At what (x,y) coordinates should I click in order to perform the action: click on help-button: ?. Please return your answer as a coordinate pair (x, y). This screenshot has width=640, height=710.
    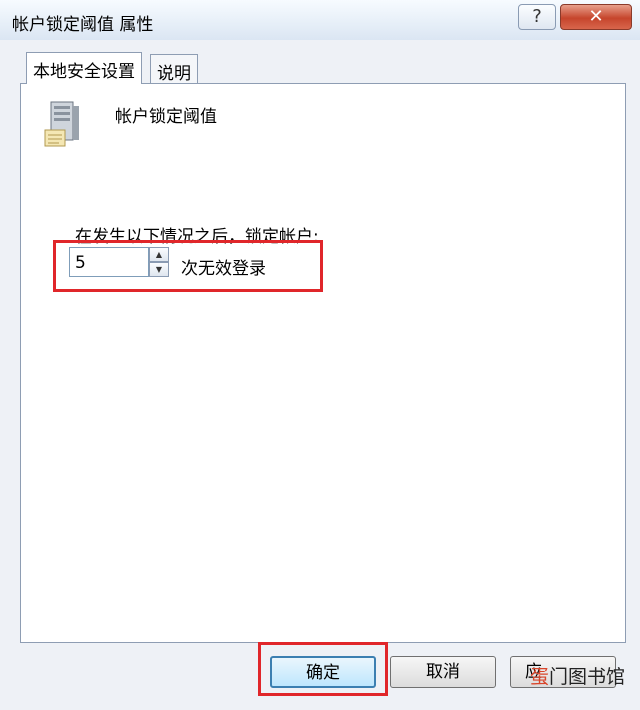
    Looking at the image, I should click on (537, 17).